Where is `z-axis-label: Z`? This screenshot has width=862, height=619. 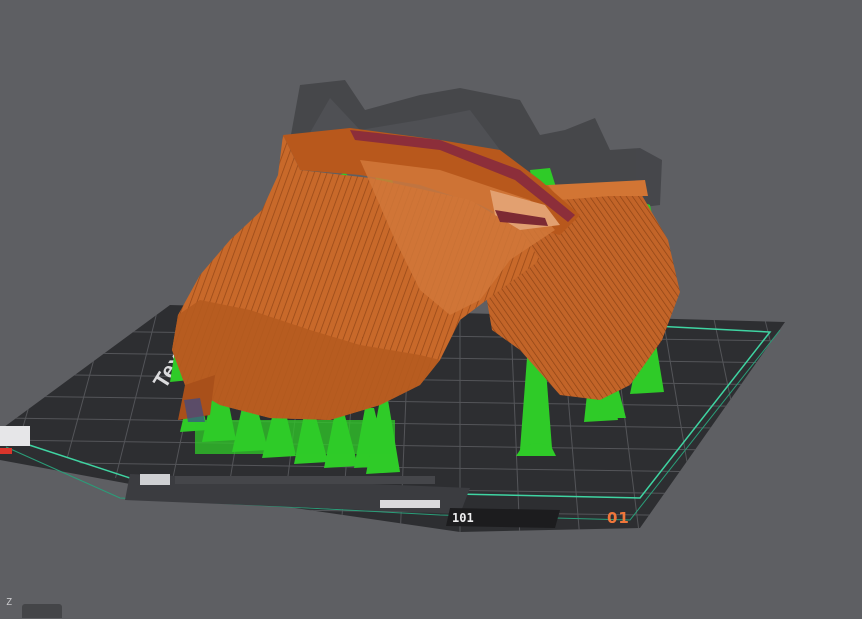
z-axis-label: Z is located at coordinates (9, 602).